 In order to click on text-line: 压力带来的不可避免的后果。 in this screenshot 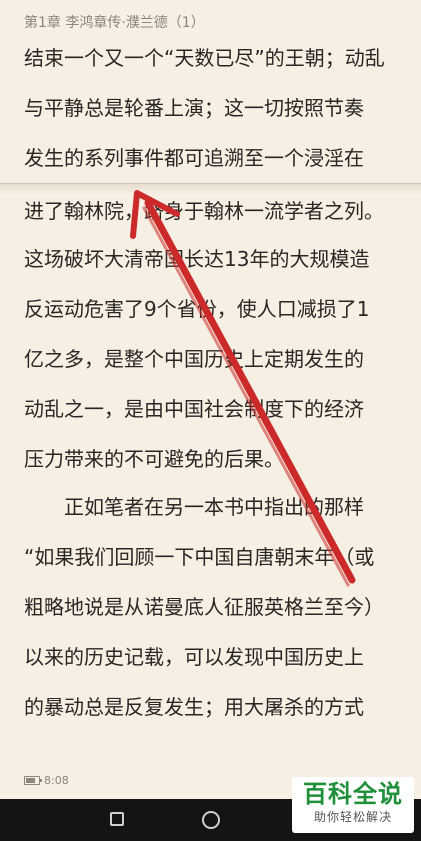, I will do `click(154, 459)`.